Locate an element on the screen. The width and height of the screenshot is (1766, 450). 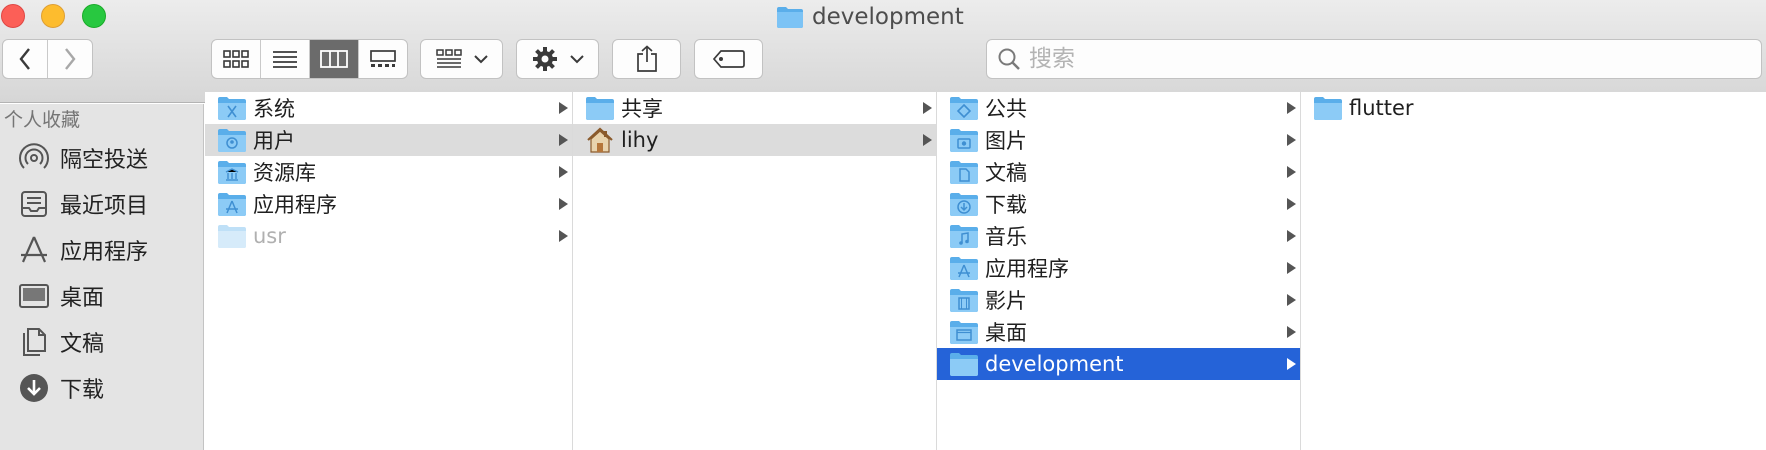
sidebar-item-applications: 应用程序 is located at coordinates (83, 250).